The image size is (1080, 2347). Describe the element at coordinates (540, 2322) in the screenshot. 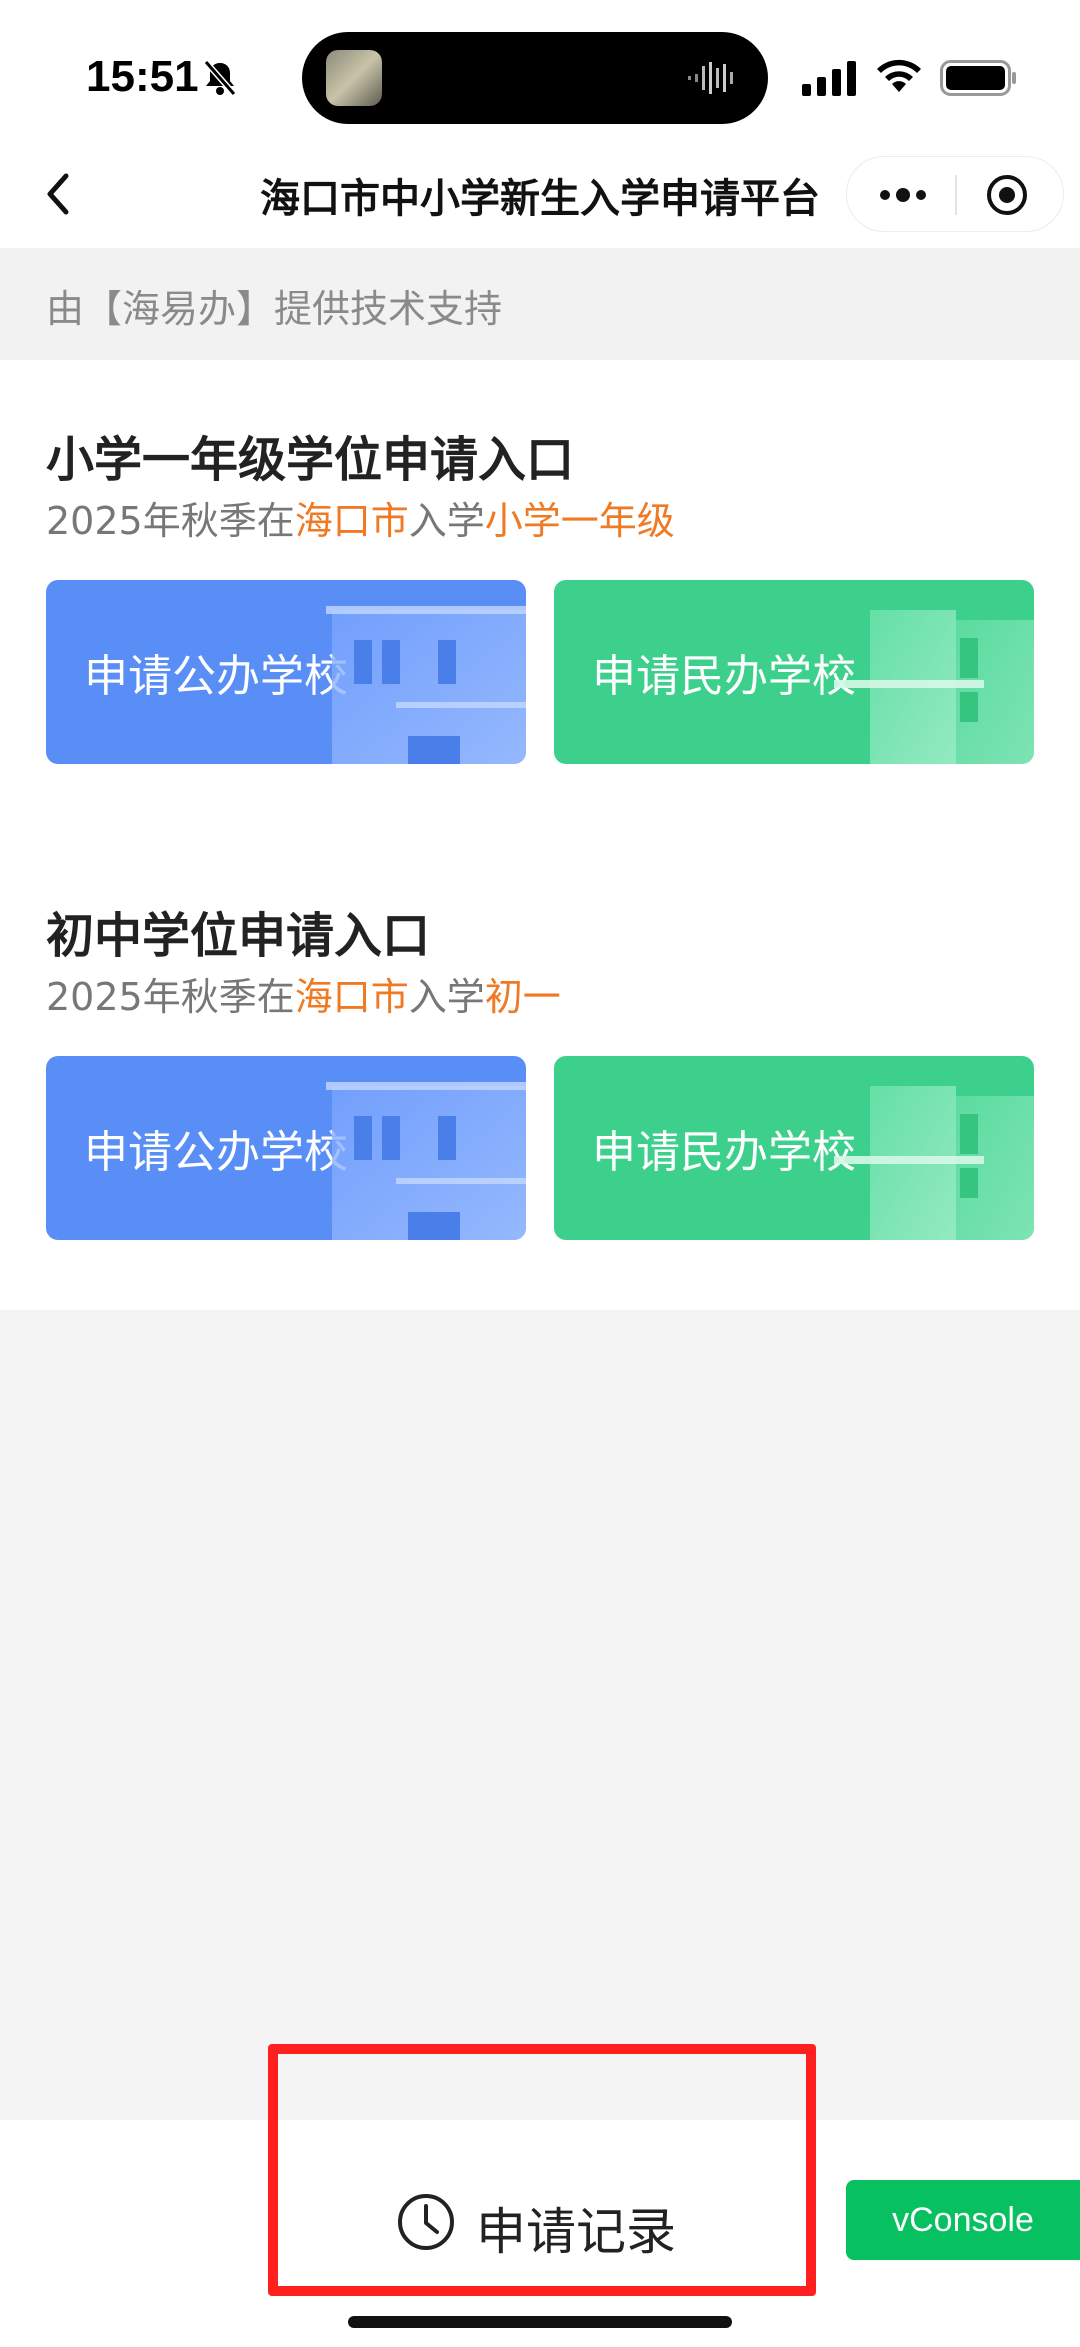

I see `home-indicator` at that location.